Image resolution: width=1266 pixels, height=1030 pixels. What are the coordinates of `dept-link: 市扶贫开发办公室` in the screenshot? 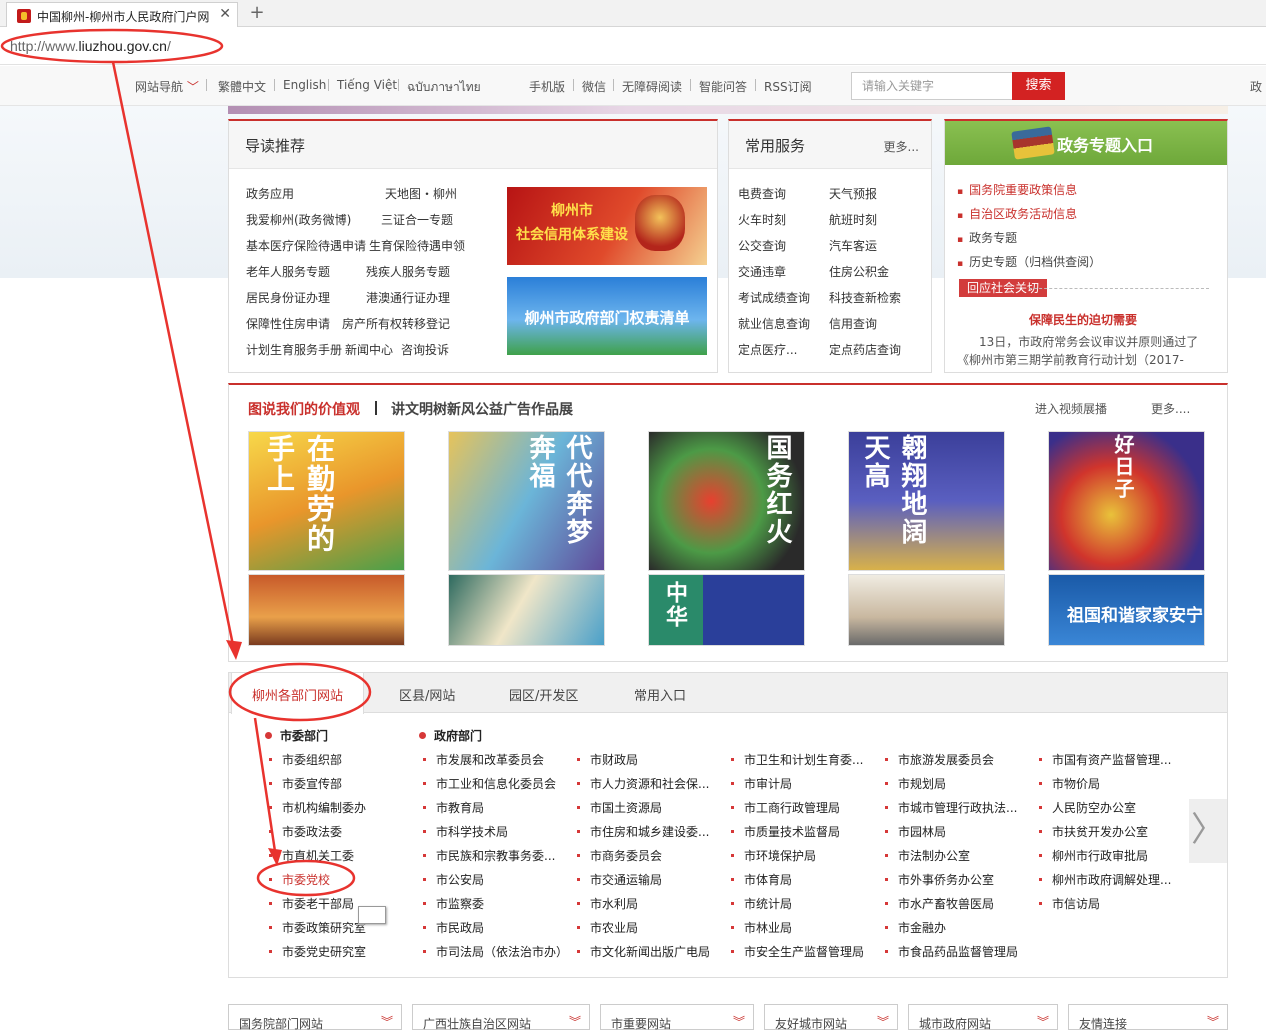 It's located at (1108, 831).